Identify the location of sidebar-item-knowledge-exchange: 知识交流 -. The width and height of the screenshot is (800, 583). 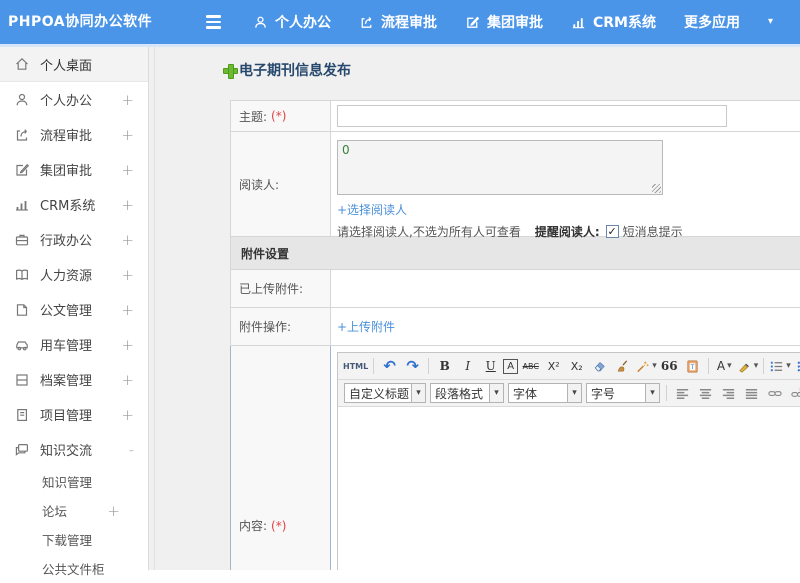
(74, 449).